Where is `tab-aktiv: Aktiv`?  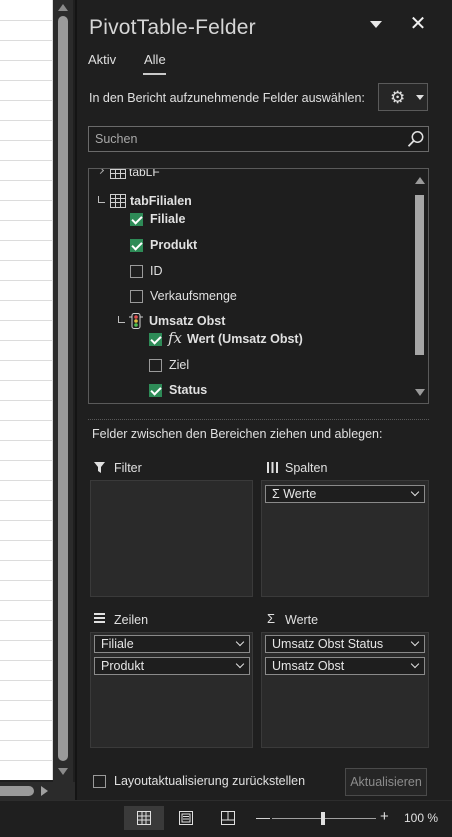 tab-aktiv: Aktiv is located at coordinates (102, 59).